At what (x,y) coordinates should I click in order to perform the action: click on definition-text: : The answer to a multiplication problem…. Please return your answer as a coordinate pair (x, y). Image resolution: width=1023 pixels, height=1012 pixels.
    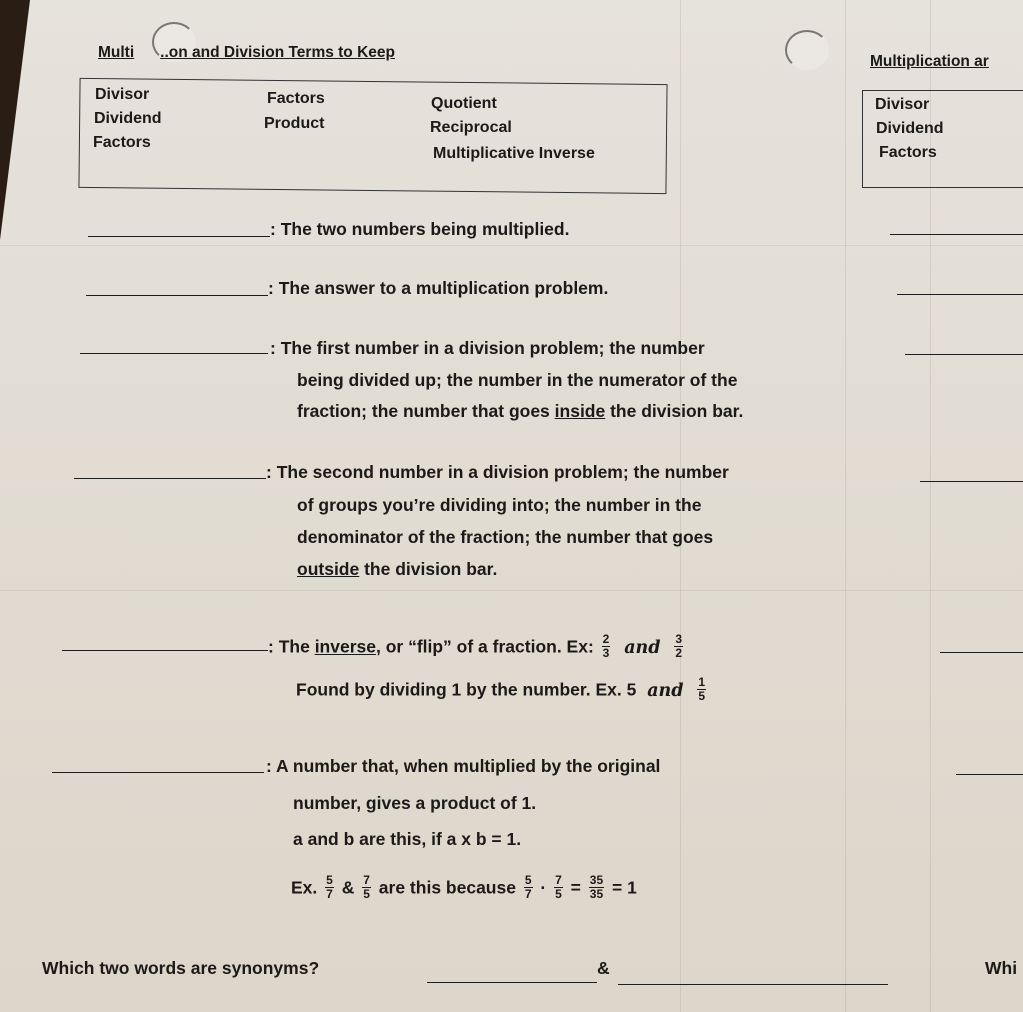
    Looking at the image, I should click on (438, 288).